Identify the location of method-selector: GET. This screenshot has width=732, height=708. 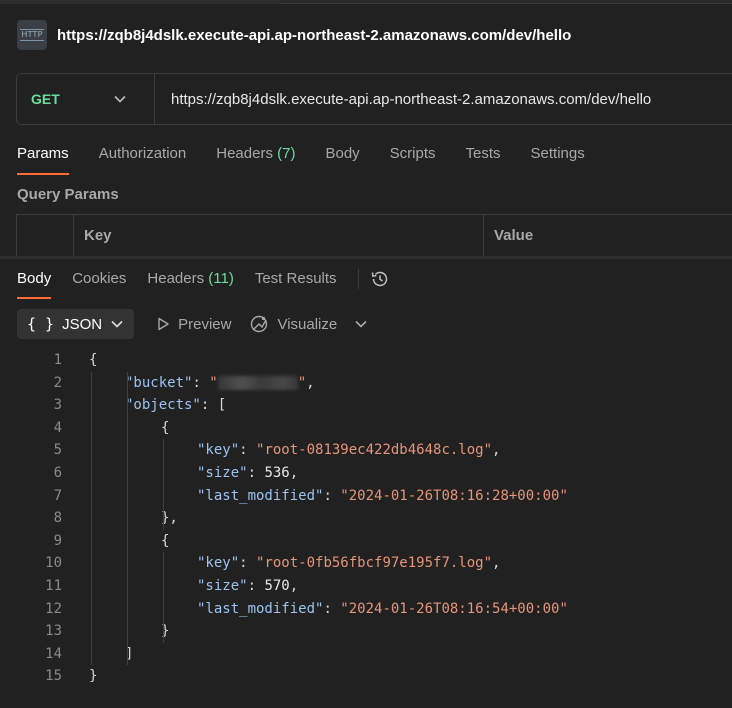
(86, 99).